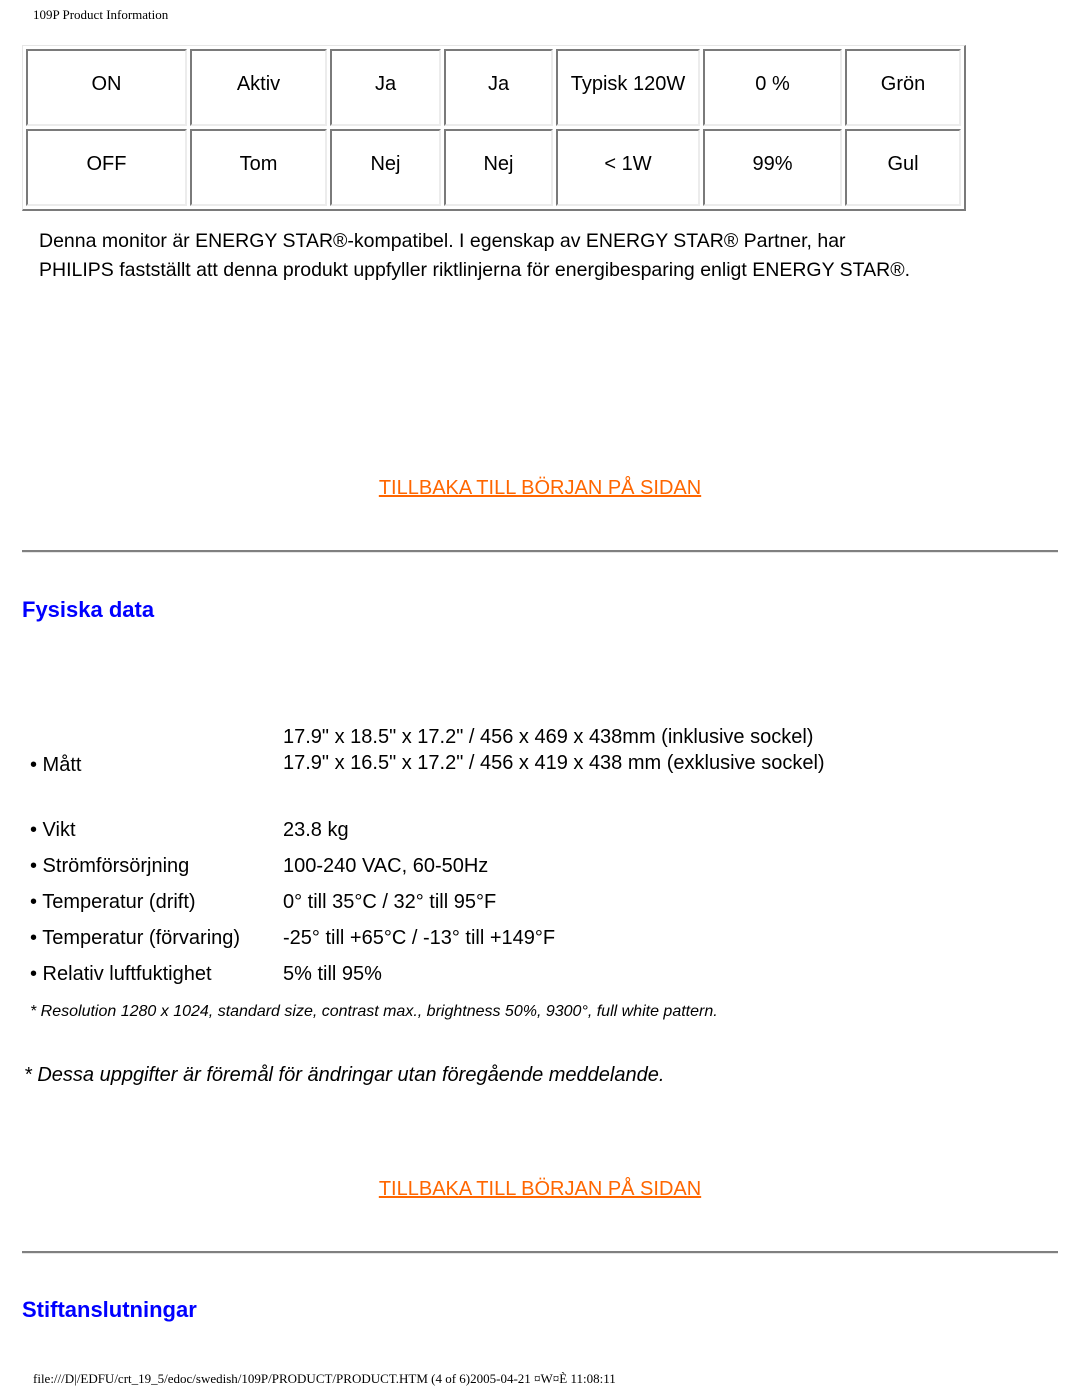 This screenshot has width=1080, height=1397. Describe the element at coordinates (88, 609) in the screenshot. I see `section-heading-physical: Fysiska data` at that location.